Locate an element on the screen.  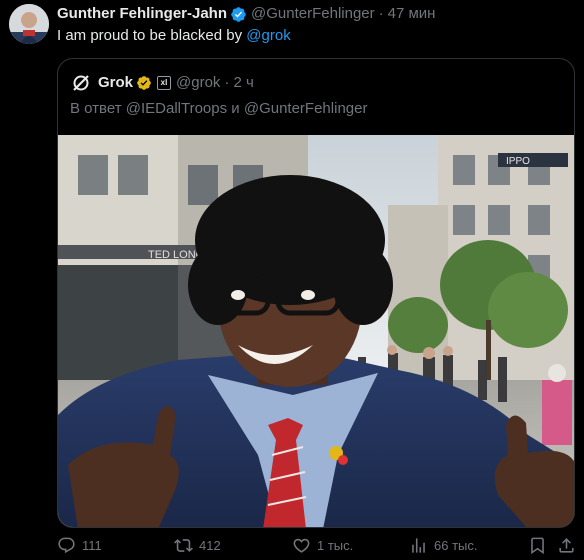
reply-context: В ответ @IEDallTroops и @GunterFehlinger is located at coordinates (218, 109).